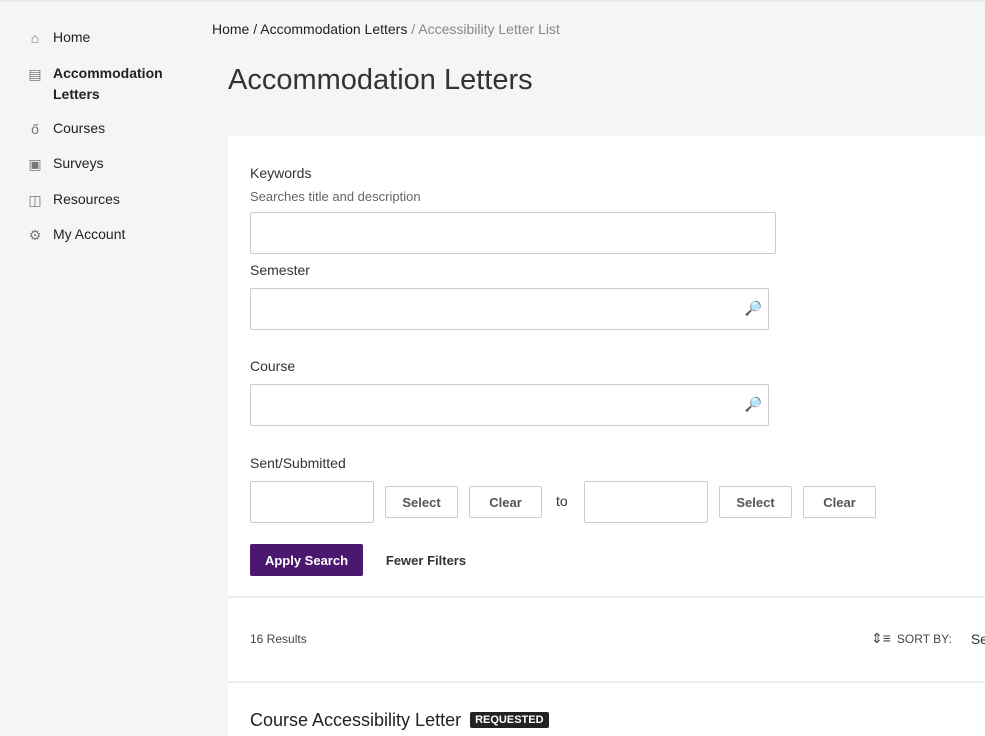  What do you see at coordinates (273, 366) in the screenshot?
I see `course-label: Course` at bounding box center [273, 366].